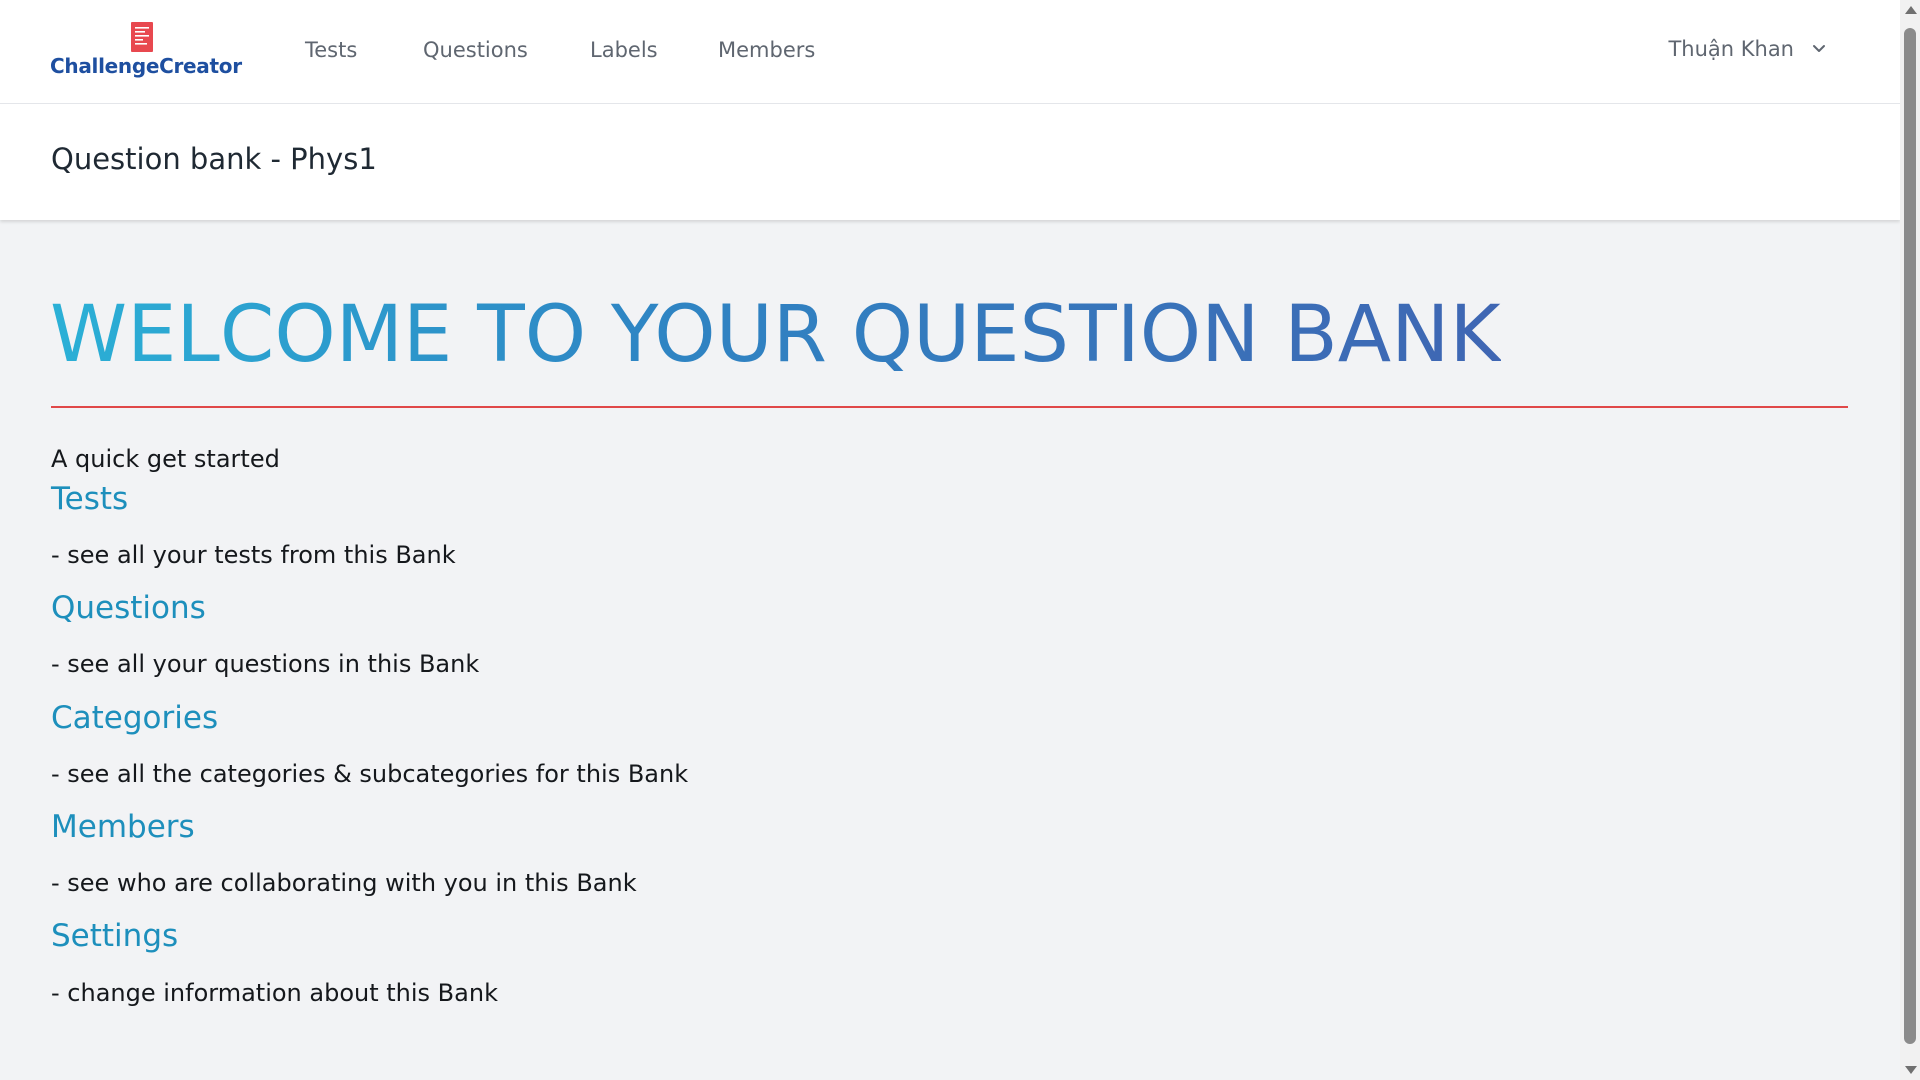 Image resolution: width=1920 pixels, height=1080 pixels. What do you see at coordinates (331, 50) in the screenshot?
I see `nav-item-tests: Tests` at bounding box center [331, 50].